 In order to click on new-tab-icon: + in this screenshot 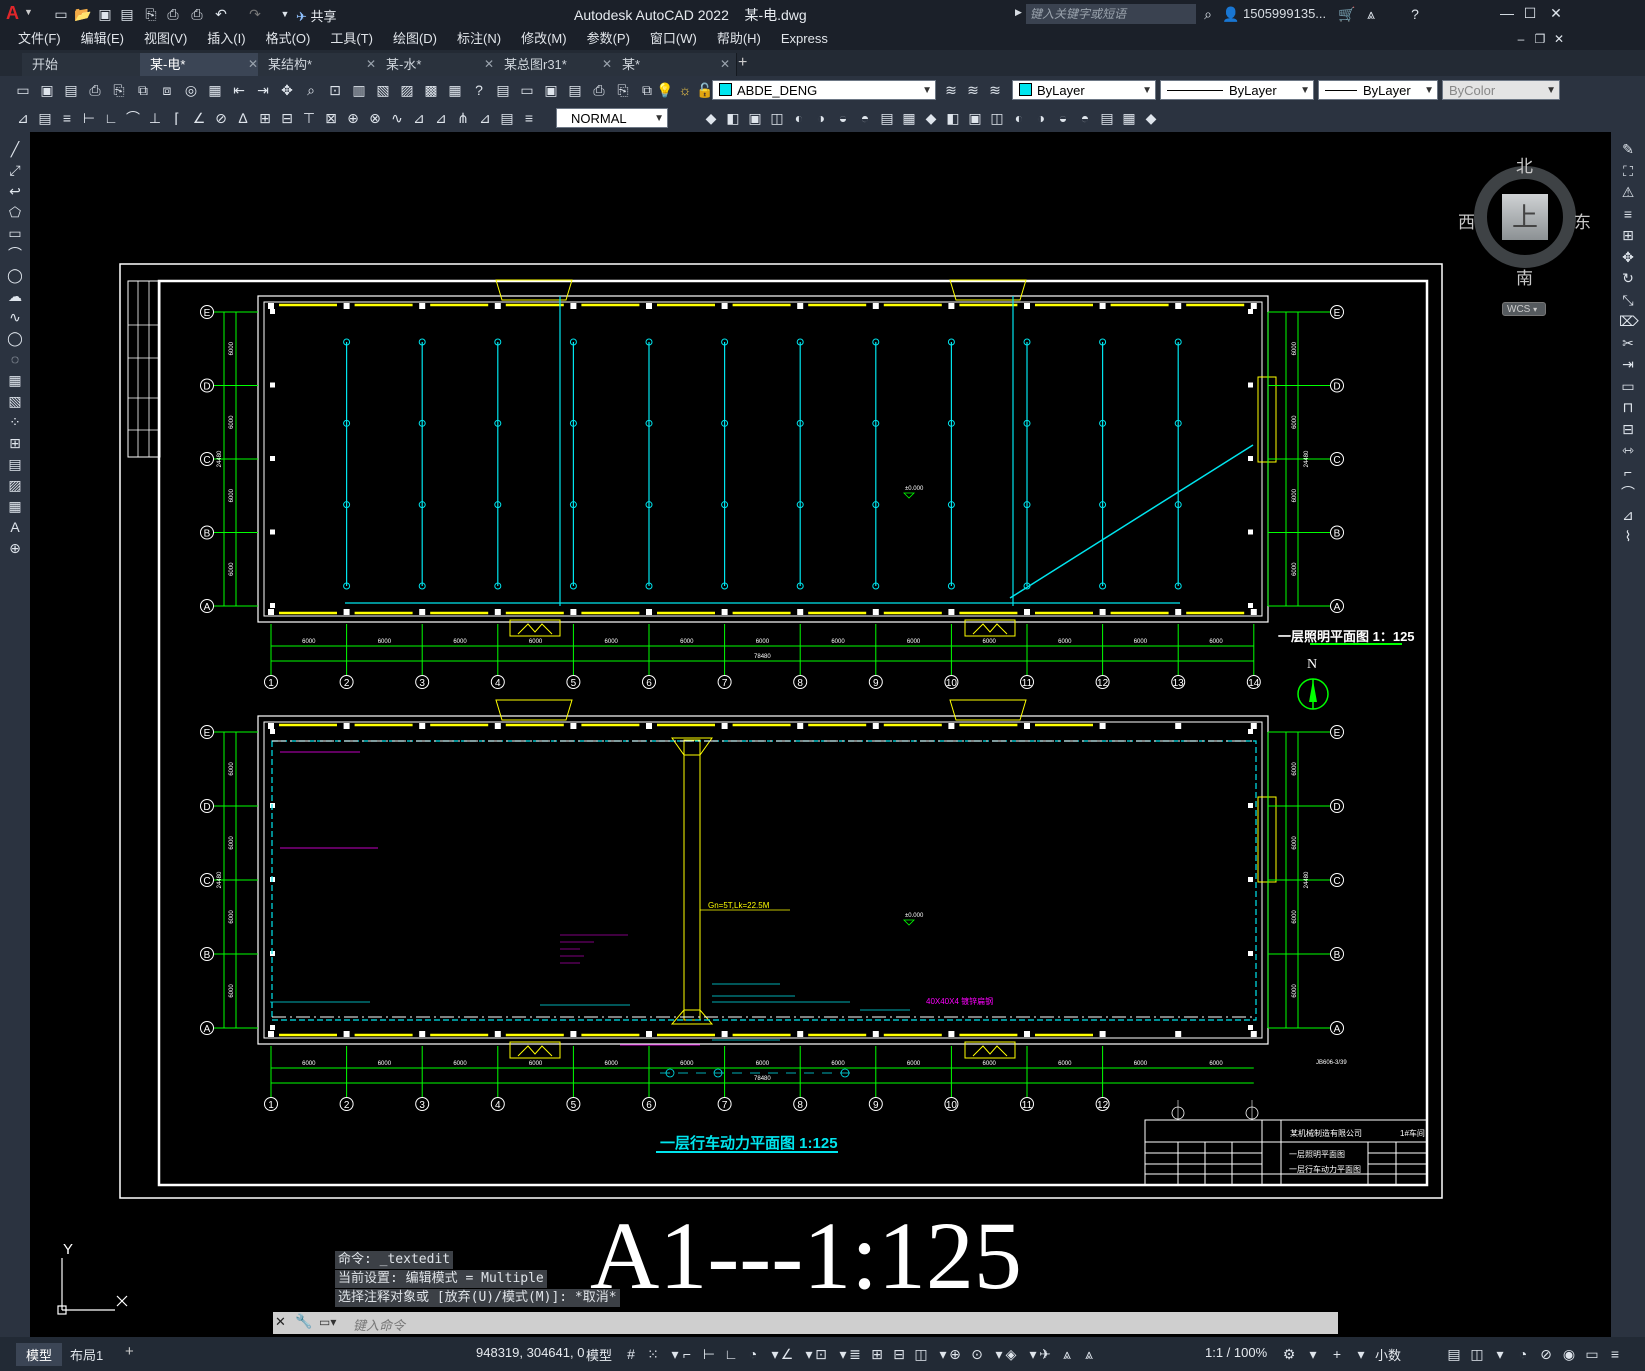, I will do `click(742, 63)`.